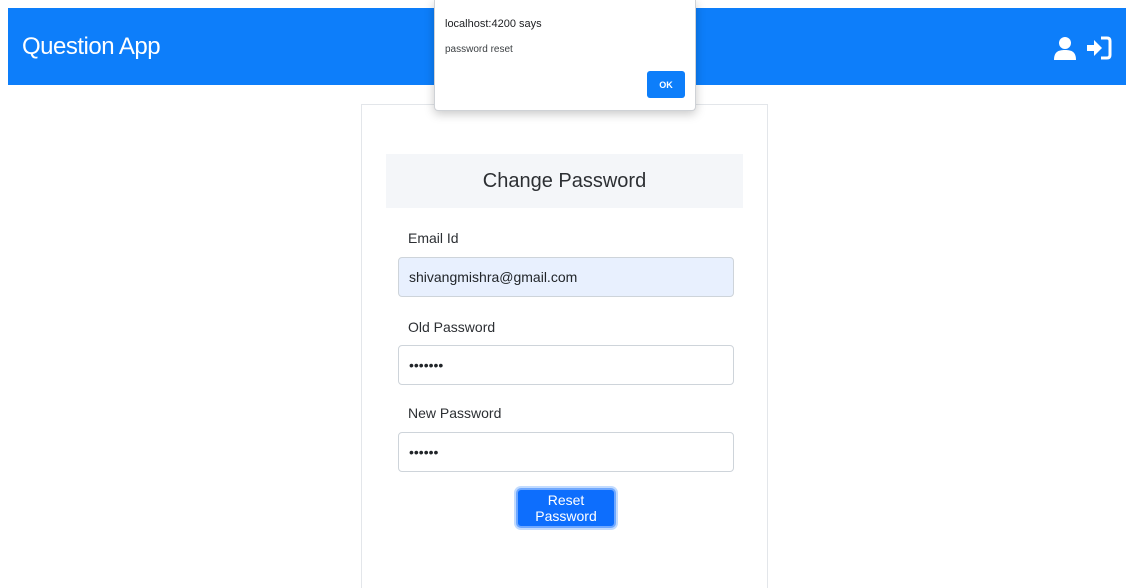  What do you see at coordinates (666, 84) in the screenshot?
I see `alert-ok-button: OK` at bounding box center [666, 84].